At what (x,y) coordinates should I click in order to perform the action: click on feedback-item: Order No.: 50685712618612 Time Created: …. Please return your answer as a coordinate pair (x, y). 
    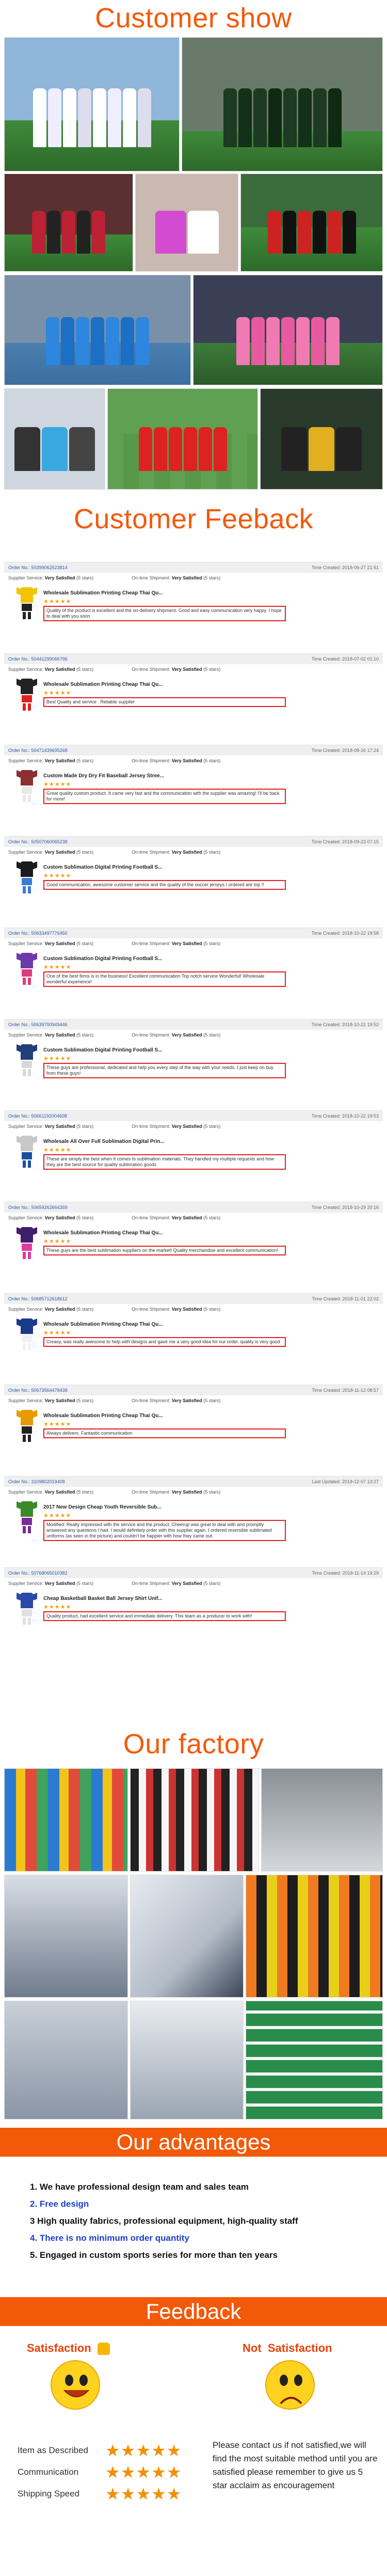
    Looking at the image, I should click on (193, 1339).